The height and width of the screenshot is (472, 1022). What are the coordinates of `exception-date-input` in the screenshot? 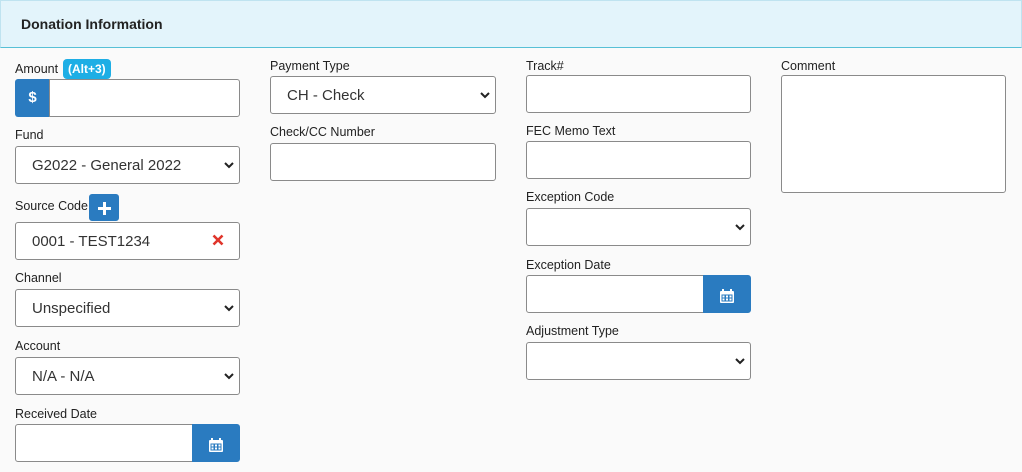 It's located at (615, 294).